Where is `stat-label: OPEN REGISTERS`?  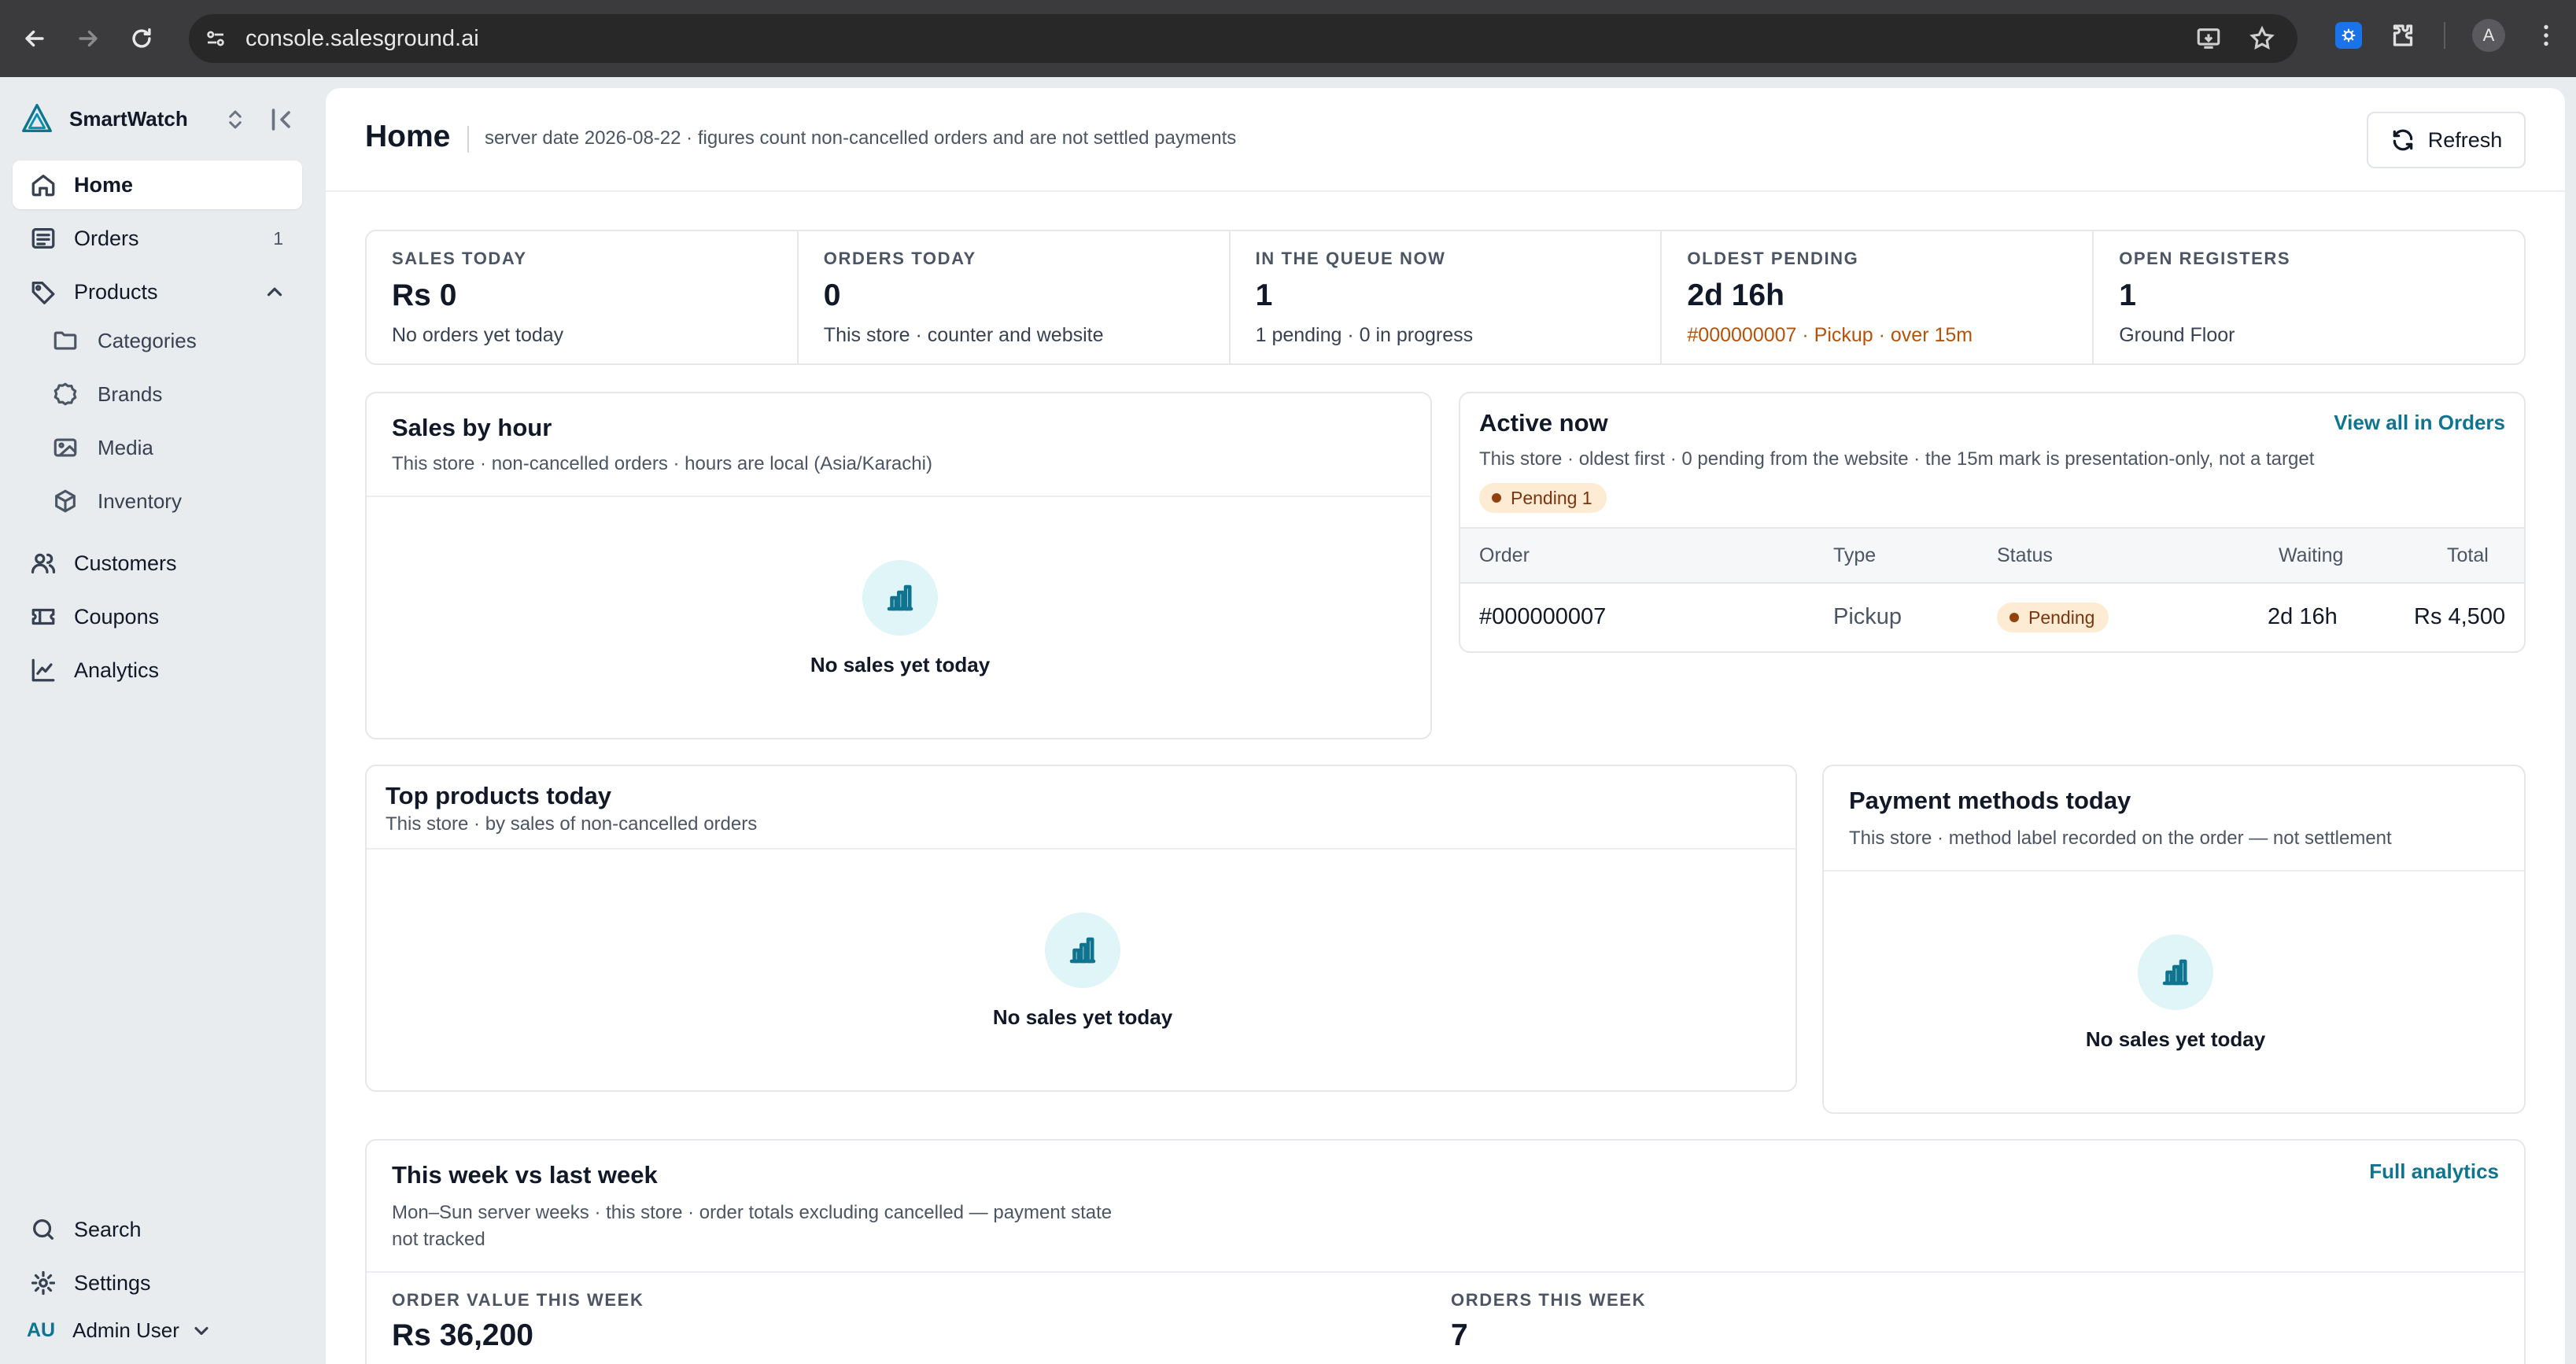 stat-label: OPEN REGISTERS is located at coordinates (2205, 258).